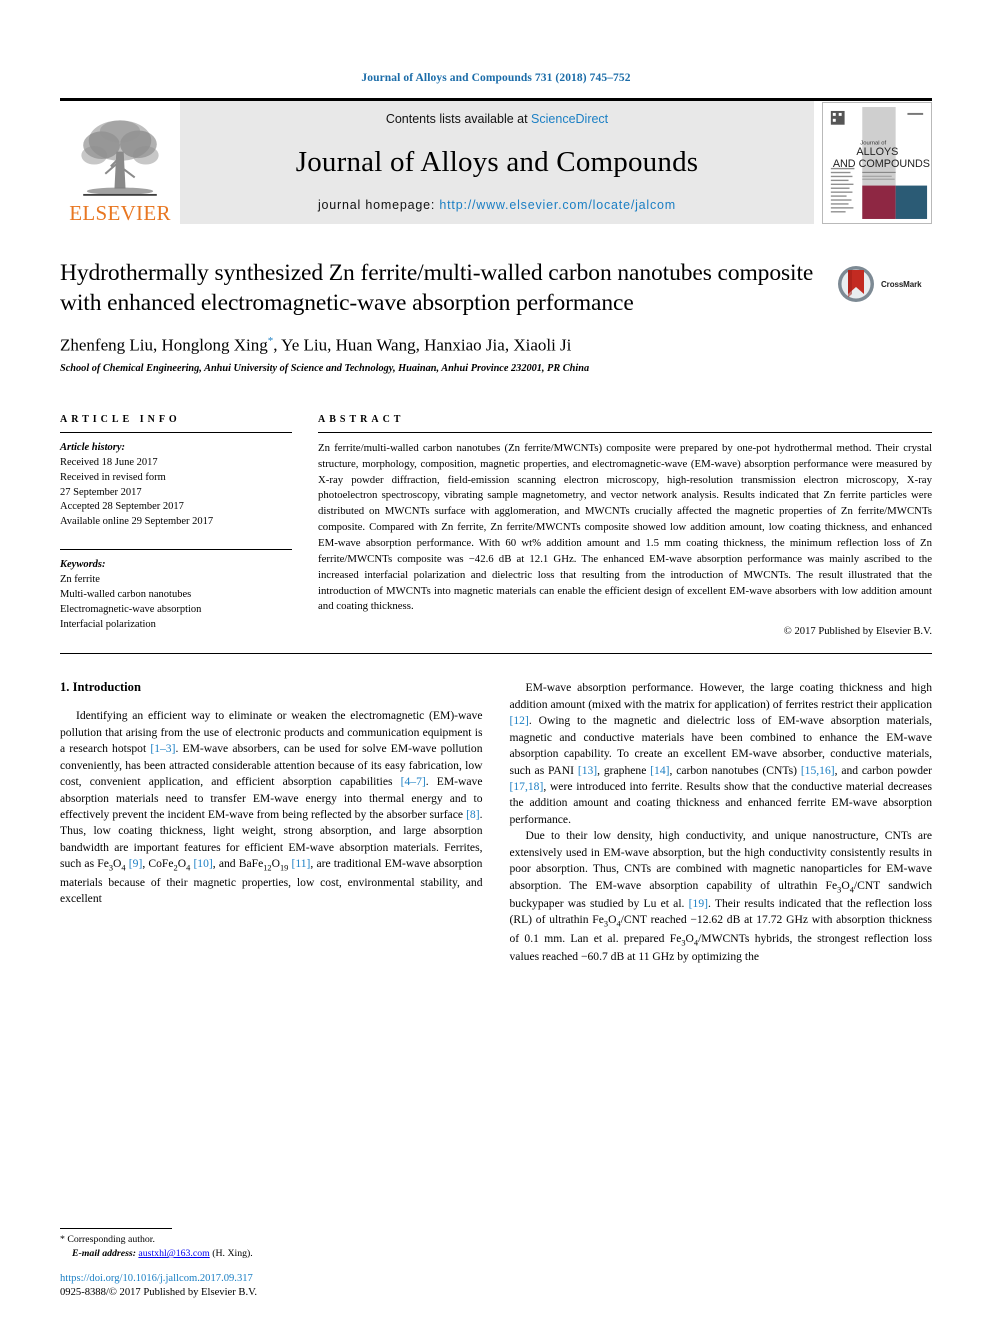 The height and width of the screenshot is (1323, 992). I want to click on journal-title: Journal of Alloys and Compounds, so click(497, 161).